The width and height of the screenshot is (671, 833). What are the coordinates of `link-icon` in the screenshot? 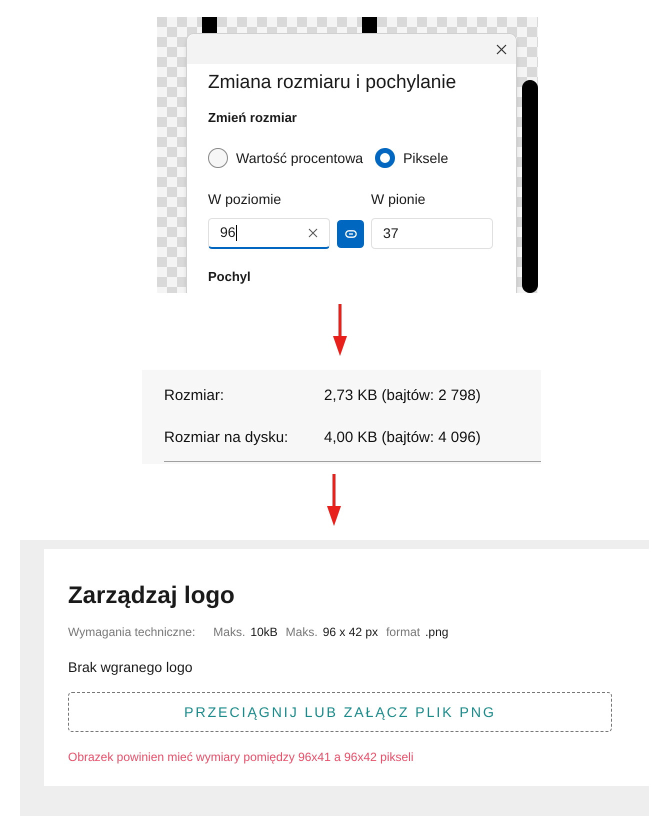 It's located at (350, 234).